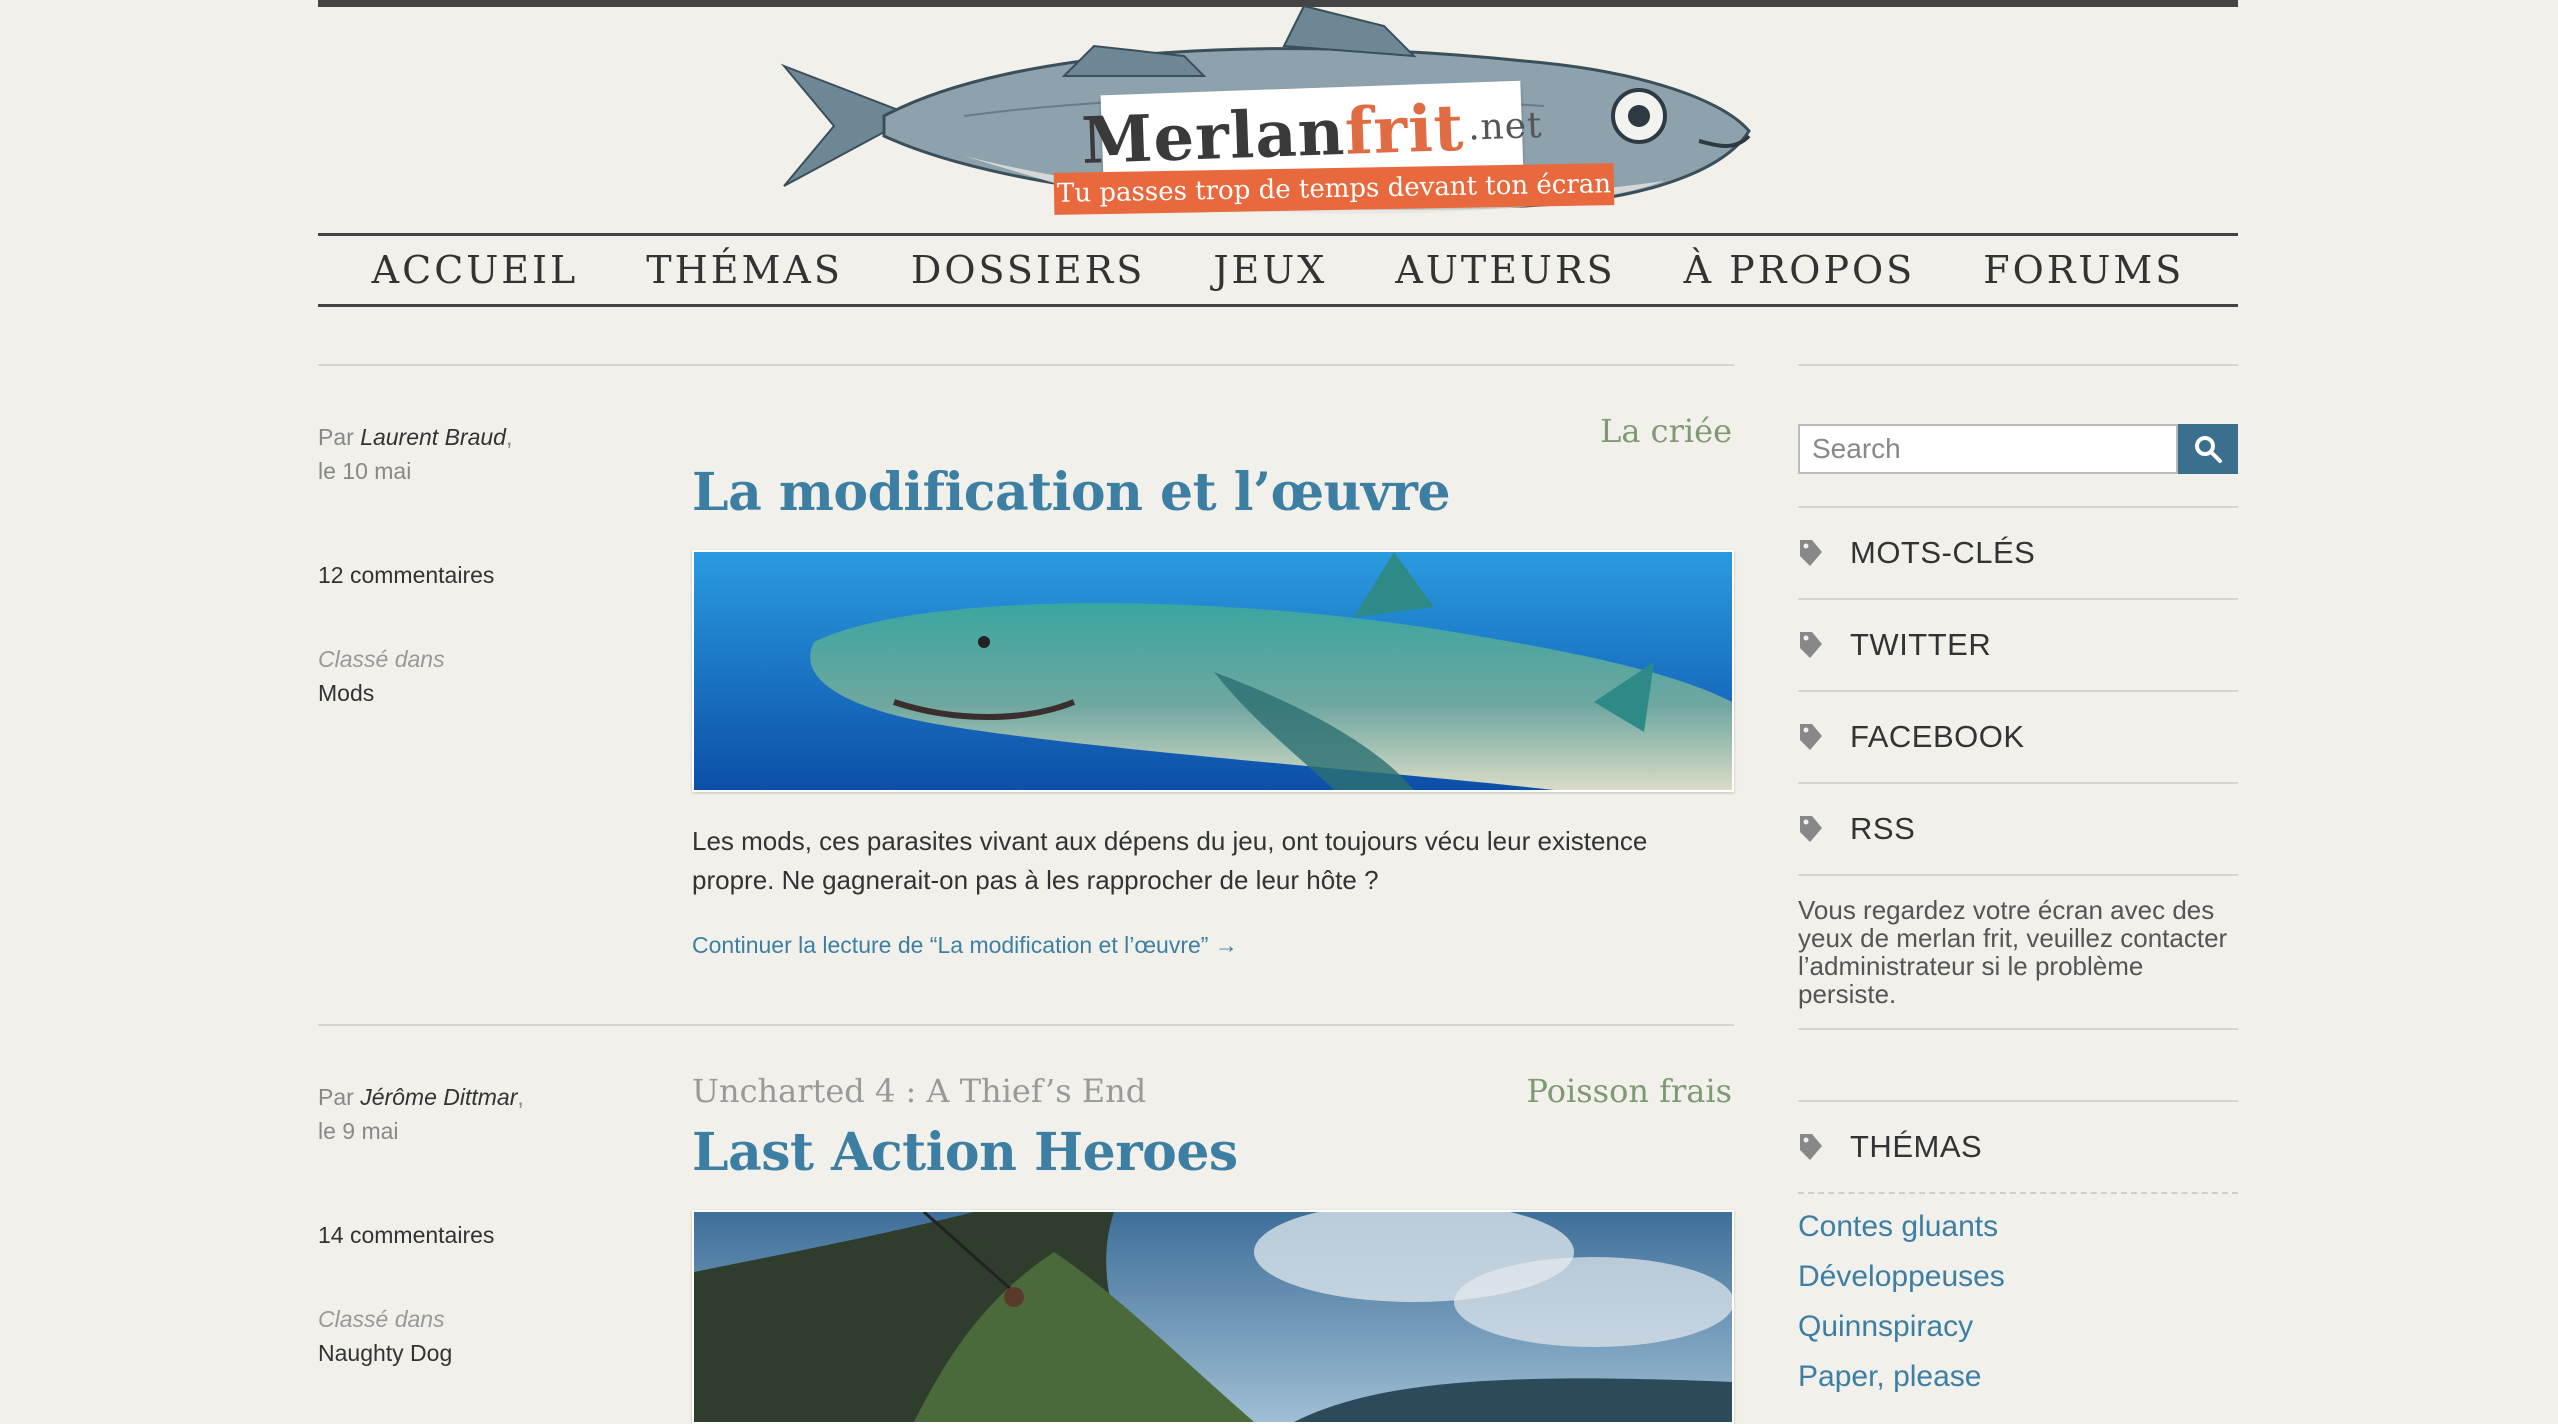 This screenshot has height=1424, width=2558. I want to click on sidebar-item-twitter: TWITTER, so click(2018, 645).